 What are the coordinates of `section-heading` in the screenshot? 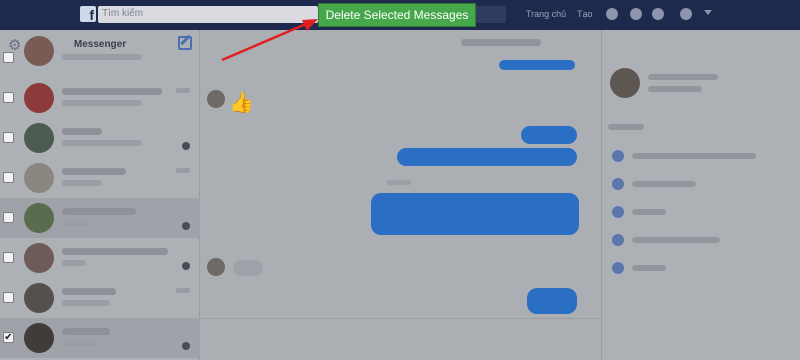 It's located at (626, 127).